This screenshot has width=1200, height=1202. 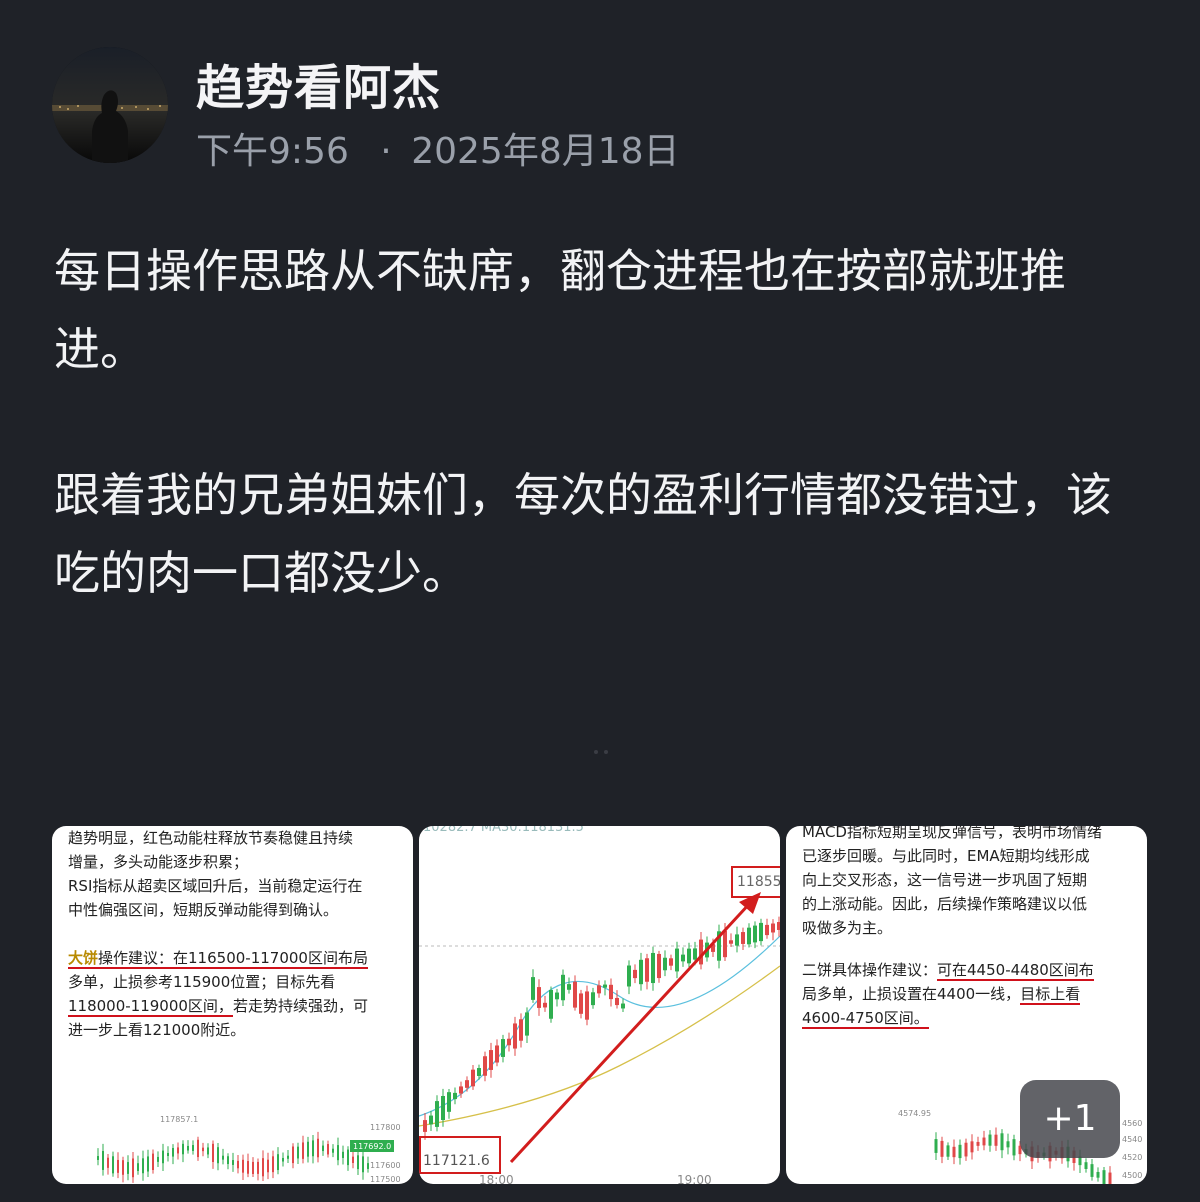 I want to click on author-avatar, so click(x=110, y=105).